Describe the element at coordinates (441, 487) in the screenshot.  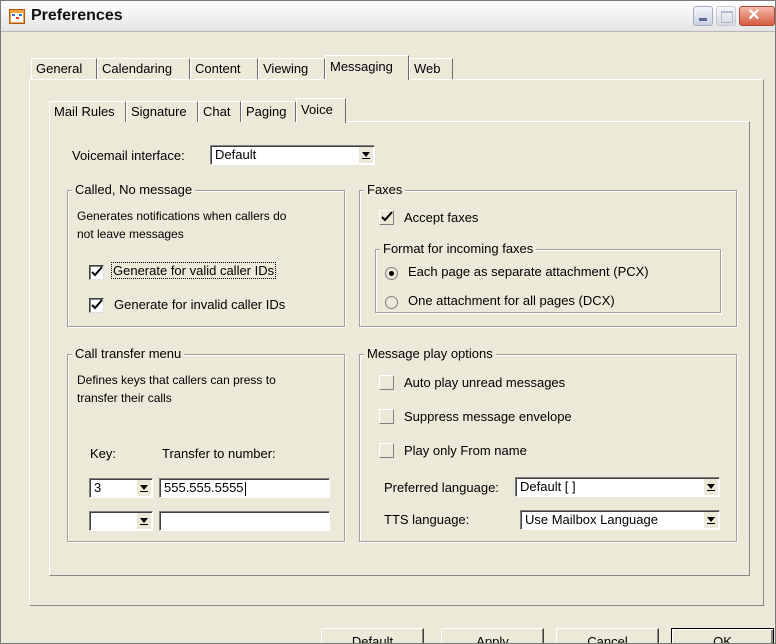
I see `preferred-language-label: Preferred language:` at that location.